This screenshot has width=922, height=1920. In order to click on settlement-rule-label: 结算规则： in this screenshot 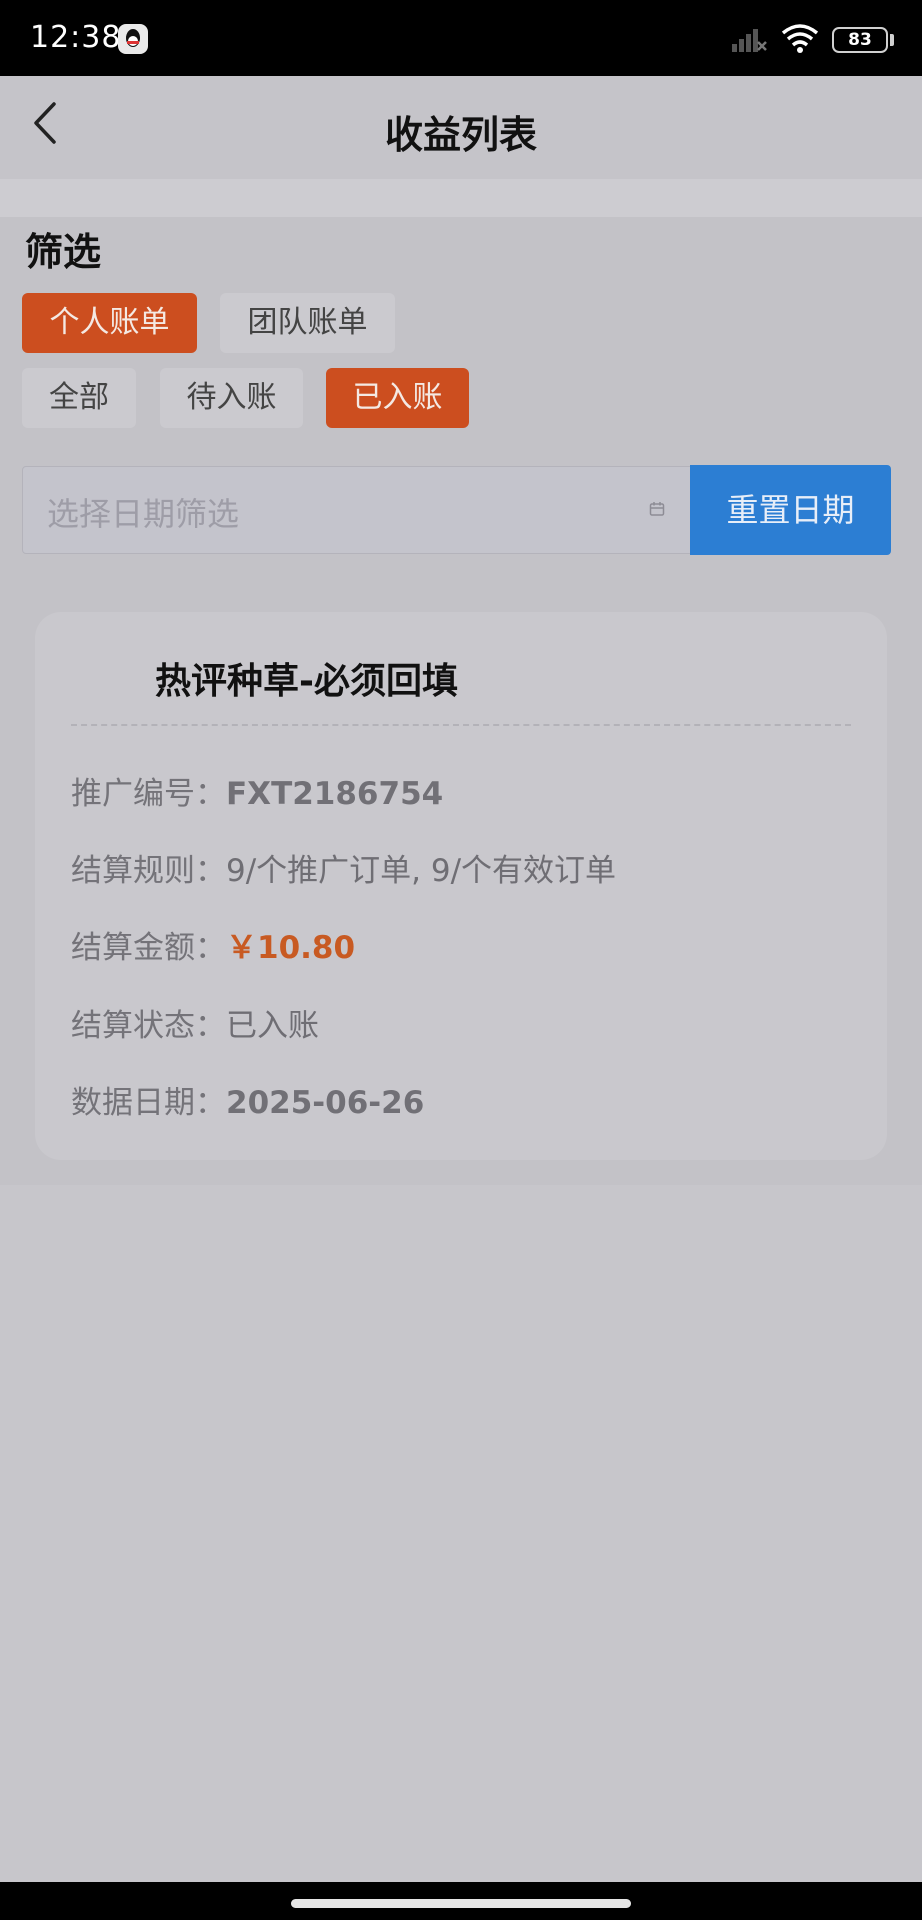, I will do `click(148, 871)`.